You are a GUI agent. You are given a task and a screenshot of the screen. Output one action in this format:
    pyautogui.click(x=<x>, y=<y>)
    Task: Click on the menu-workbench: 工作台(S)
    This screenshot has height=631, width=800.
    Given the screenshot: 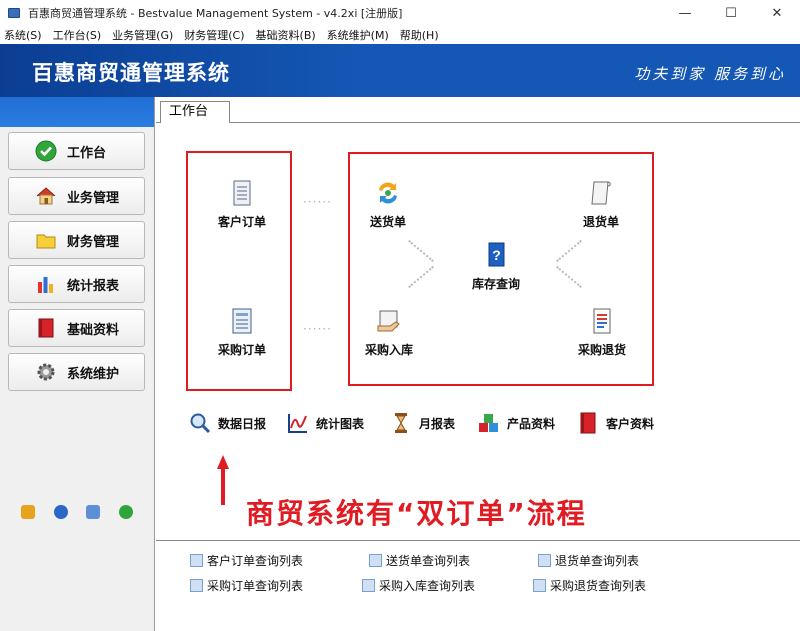 What is the action you would take?
    pyautogui.click(x=77, y=35)
    